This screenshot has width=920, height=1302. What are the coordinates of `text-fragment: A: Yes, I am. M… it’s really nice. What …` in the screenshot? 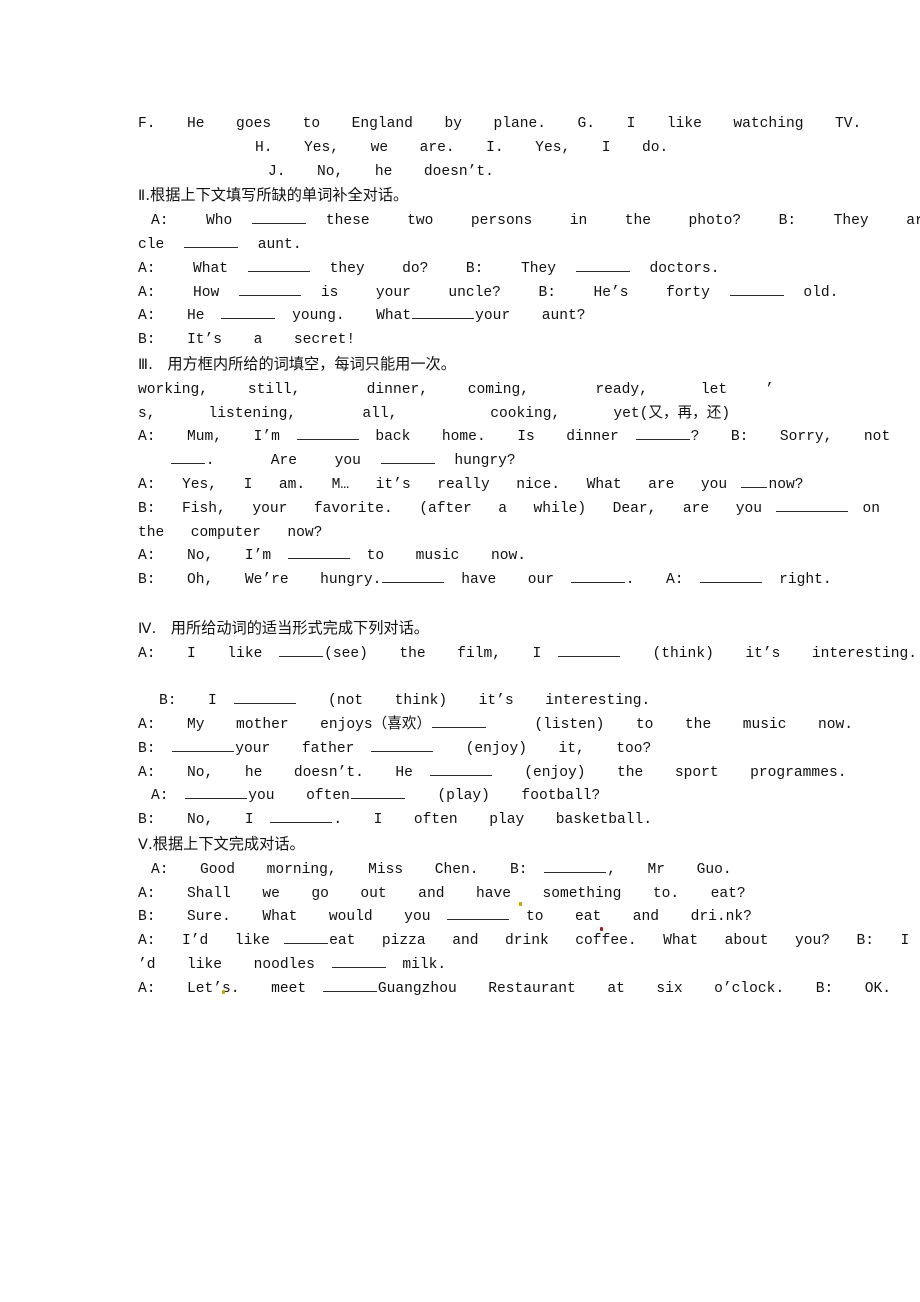 It's located at (439, 484).